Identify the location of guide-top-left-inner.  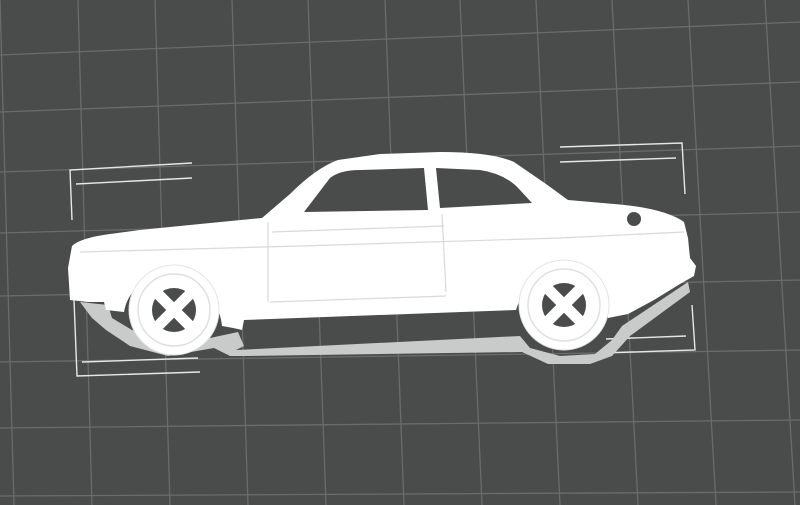
(134, 181).